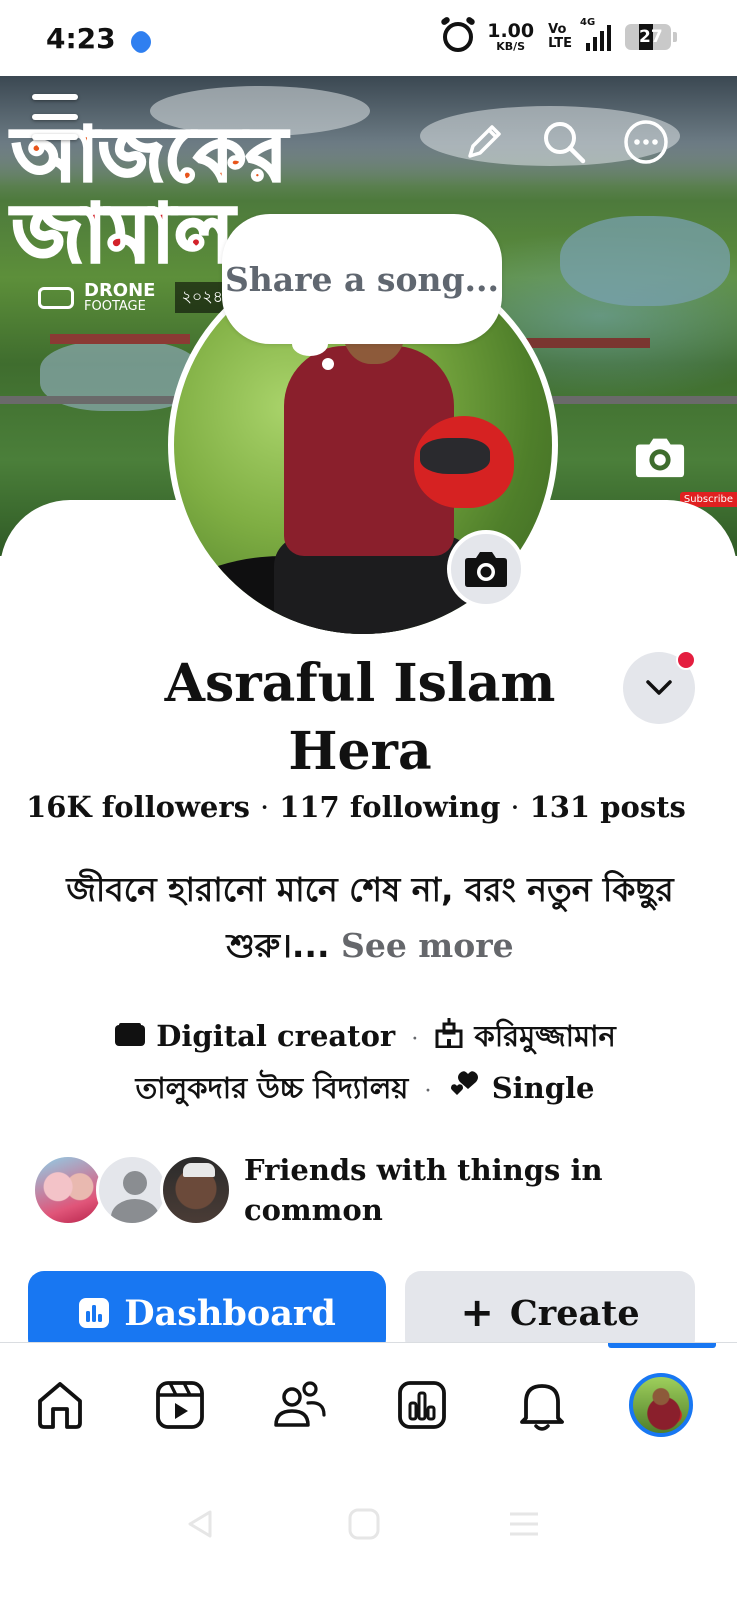  I want to click on active-tab-indicator, so click(662, 1345).